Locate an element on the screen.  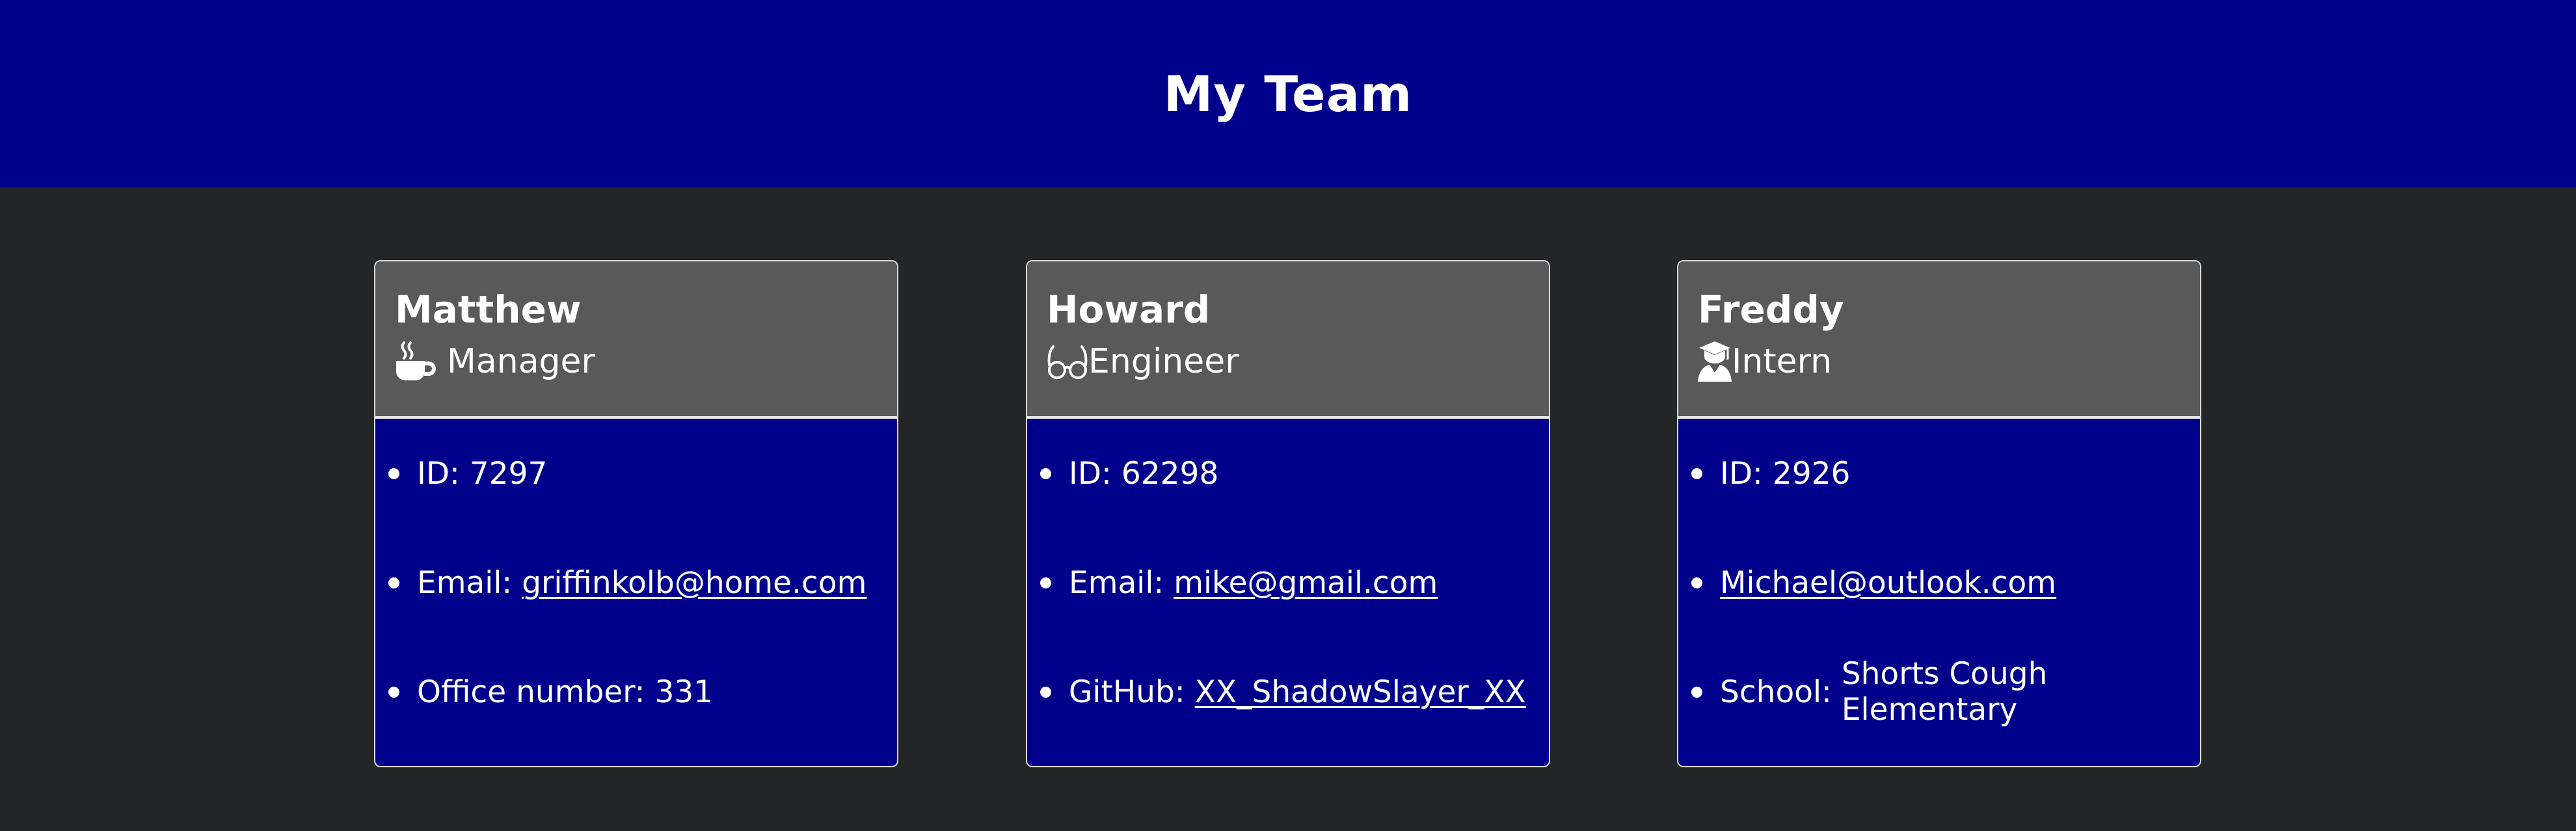
email-link: Michael@outlook.com is located at coordinates (1888, 583).